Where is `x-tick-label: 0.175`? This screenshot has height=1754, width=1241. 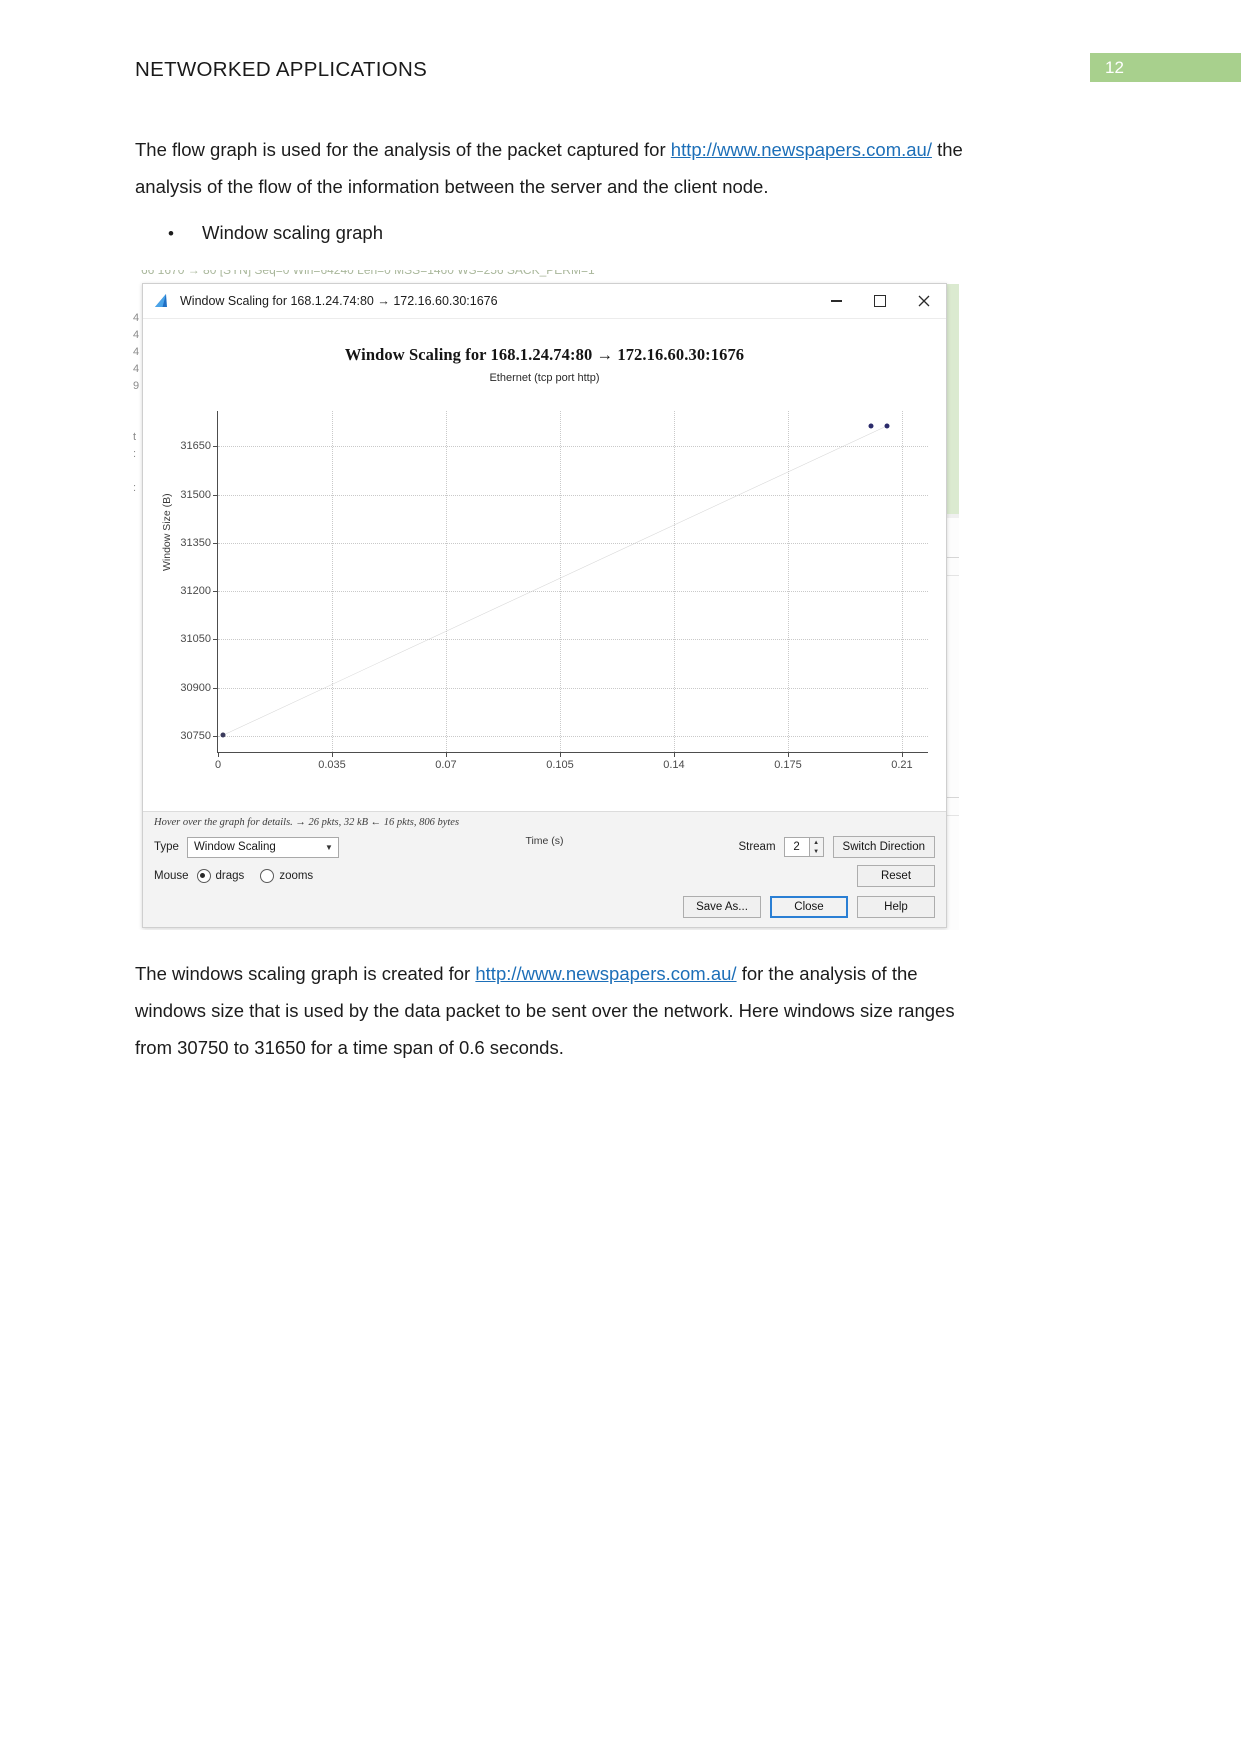 x-tick-label: 0.175 is located at coordinates (788, 765).